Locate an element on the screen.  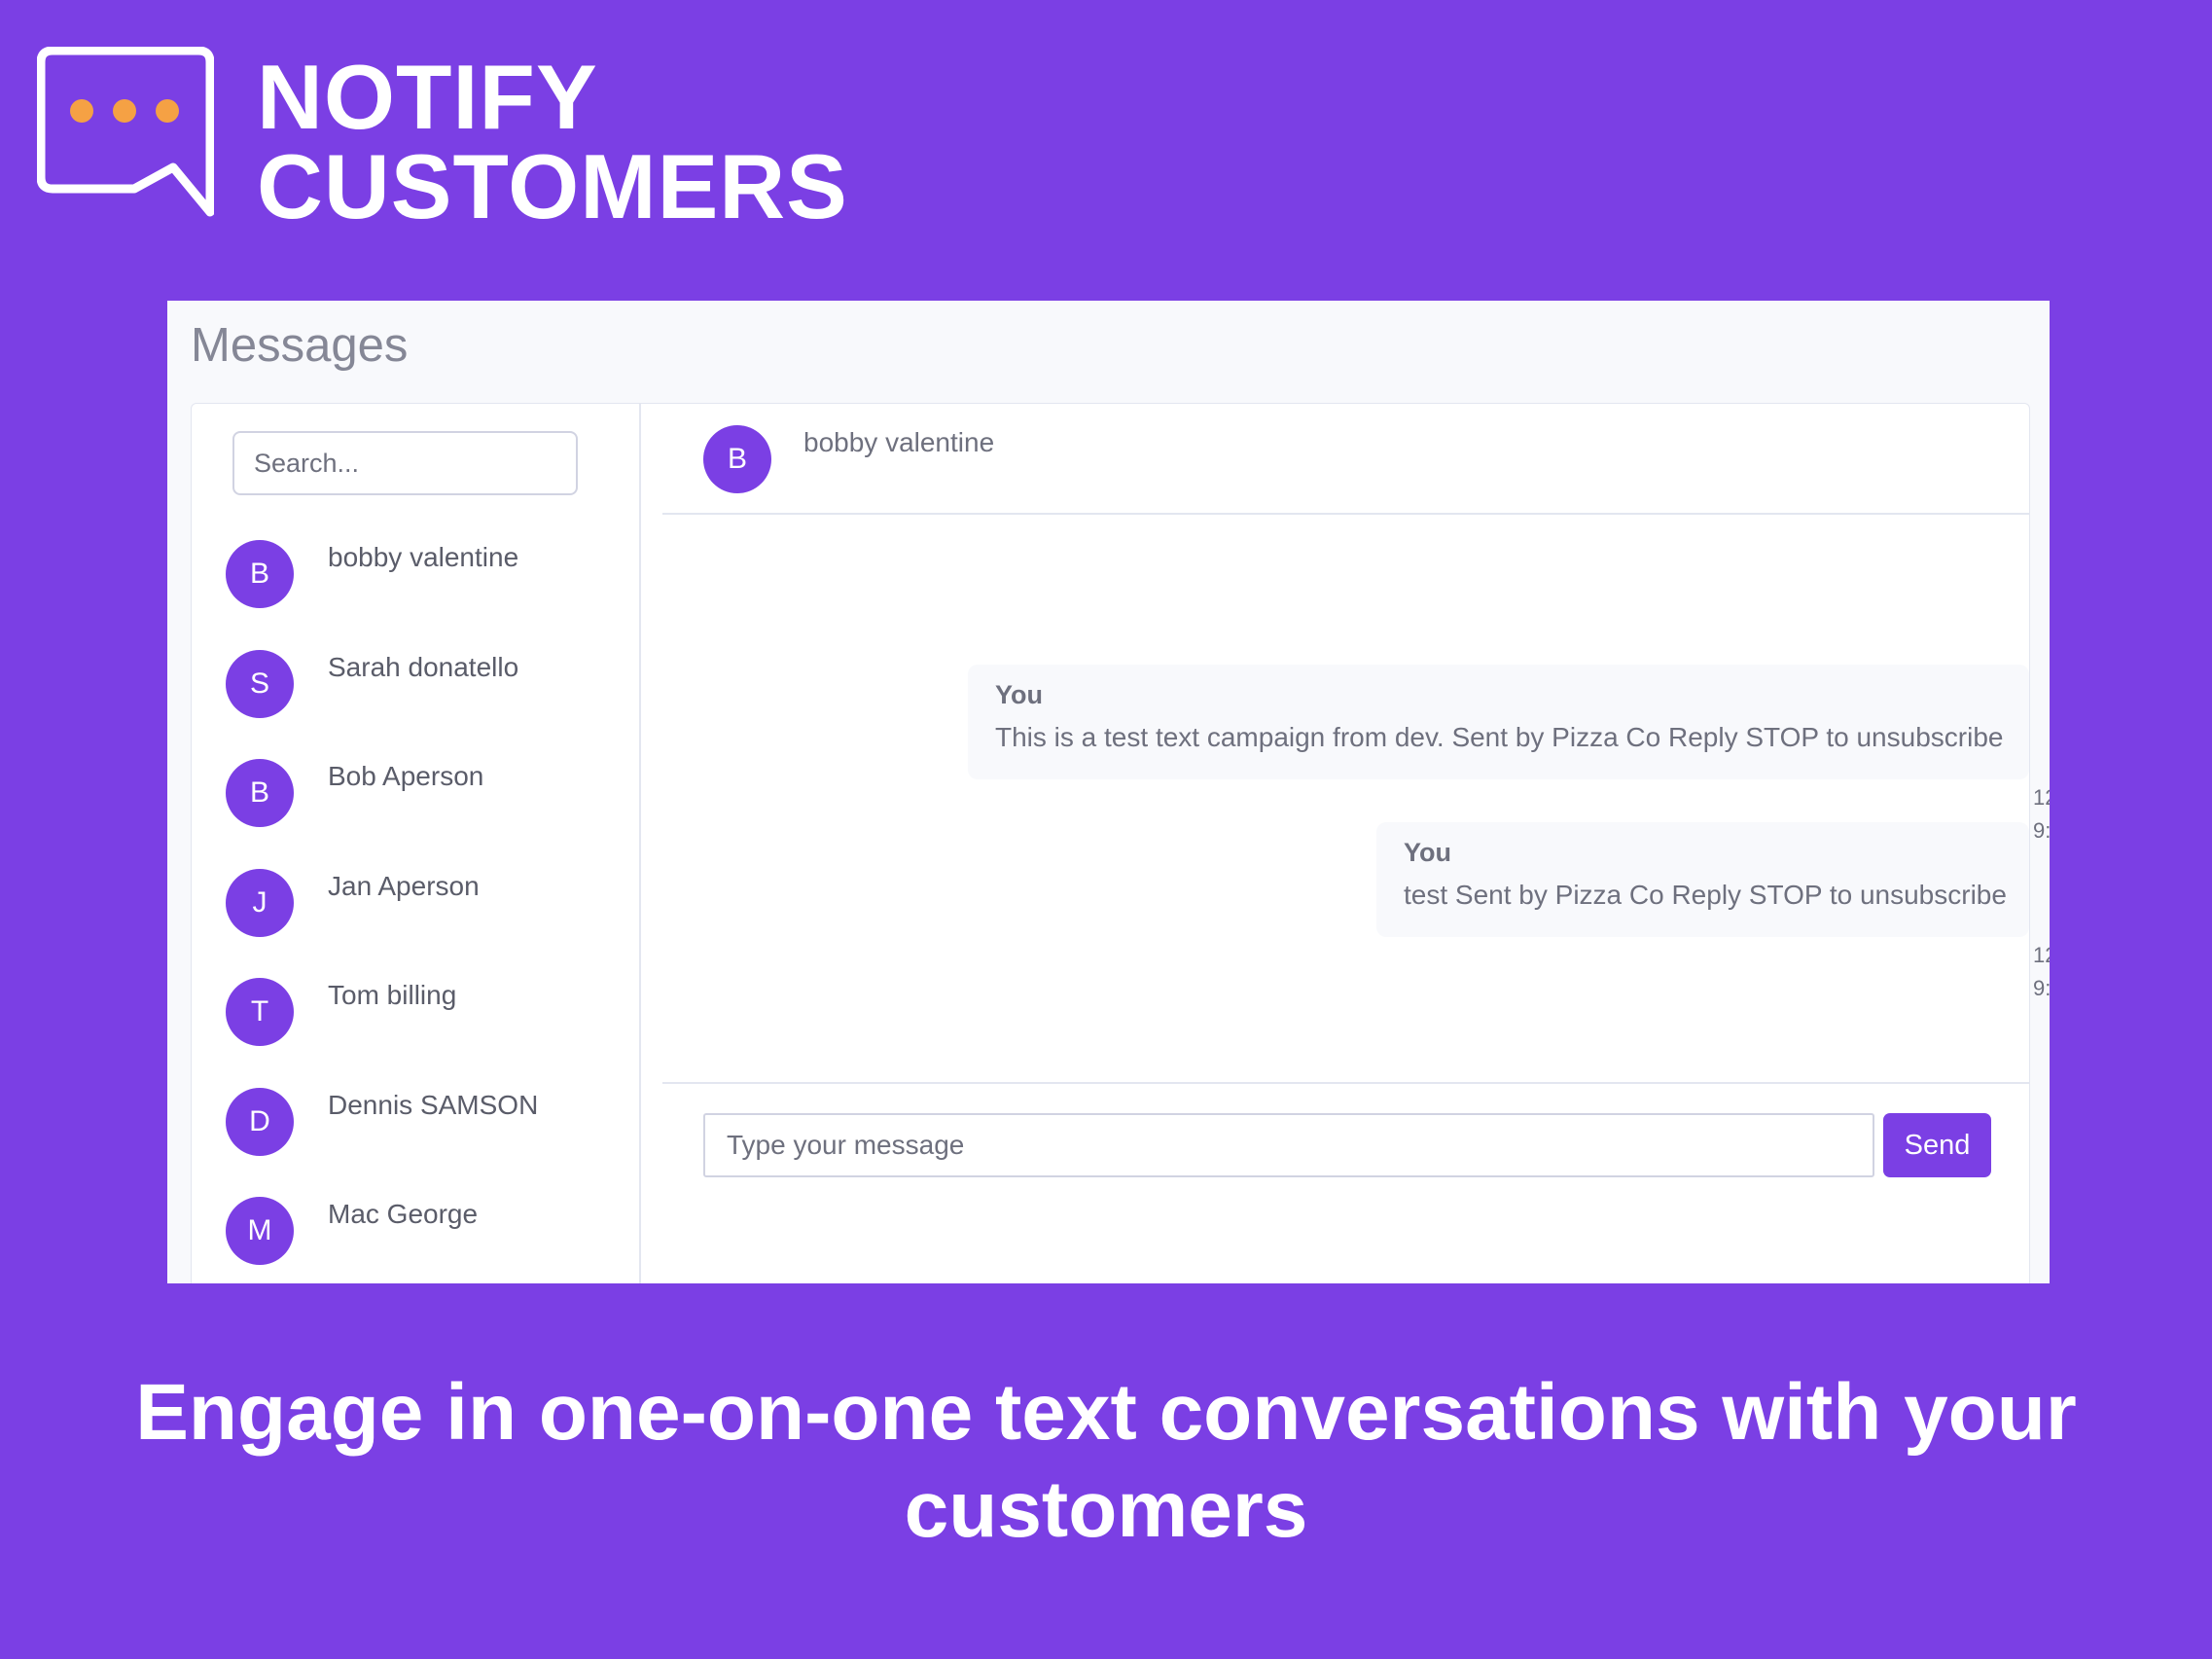
message-time: 9:37 pm is located at coordinates (2041, 988).